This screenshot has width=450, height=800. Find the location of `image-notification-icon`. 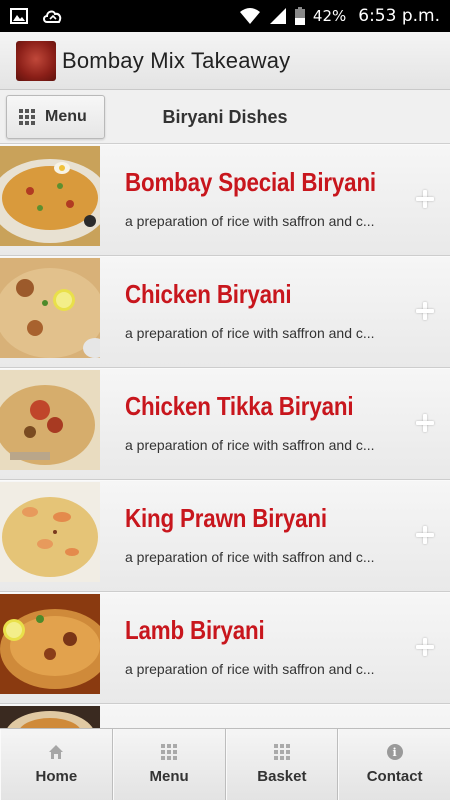

image-notification-icon is located at coordinates (19, 16).